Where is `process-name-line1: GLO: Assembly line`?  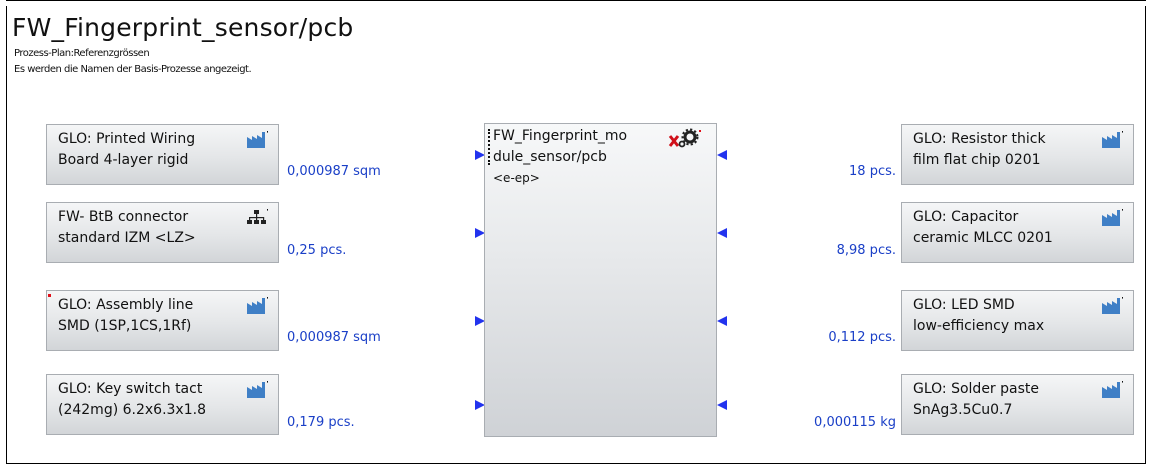 process-name-line1: GLO: Assembly line is located at coordinates (126, 305).